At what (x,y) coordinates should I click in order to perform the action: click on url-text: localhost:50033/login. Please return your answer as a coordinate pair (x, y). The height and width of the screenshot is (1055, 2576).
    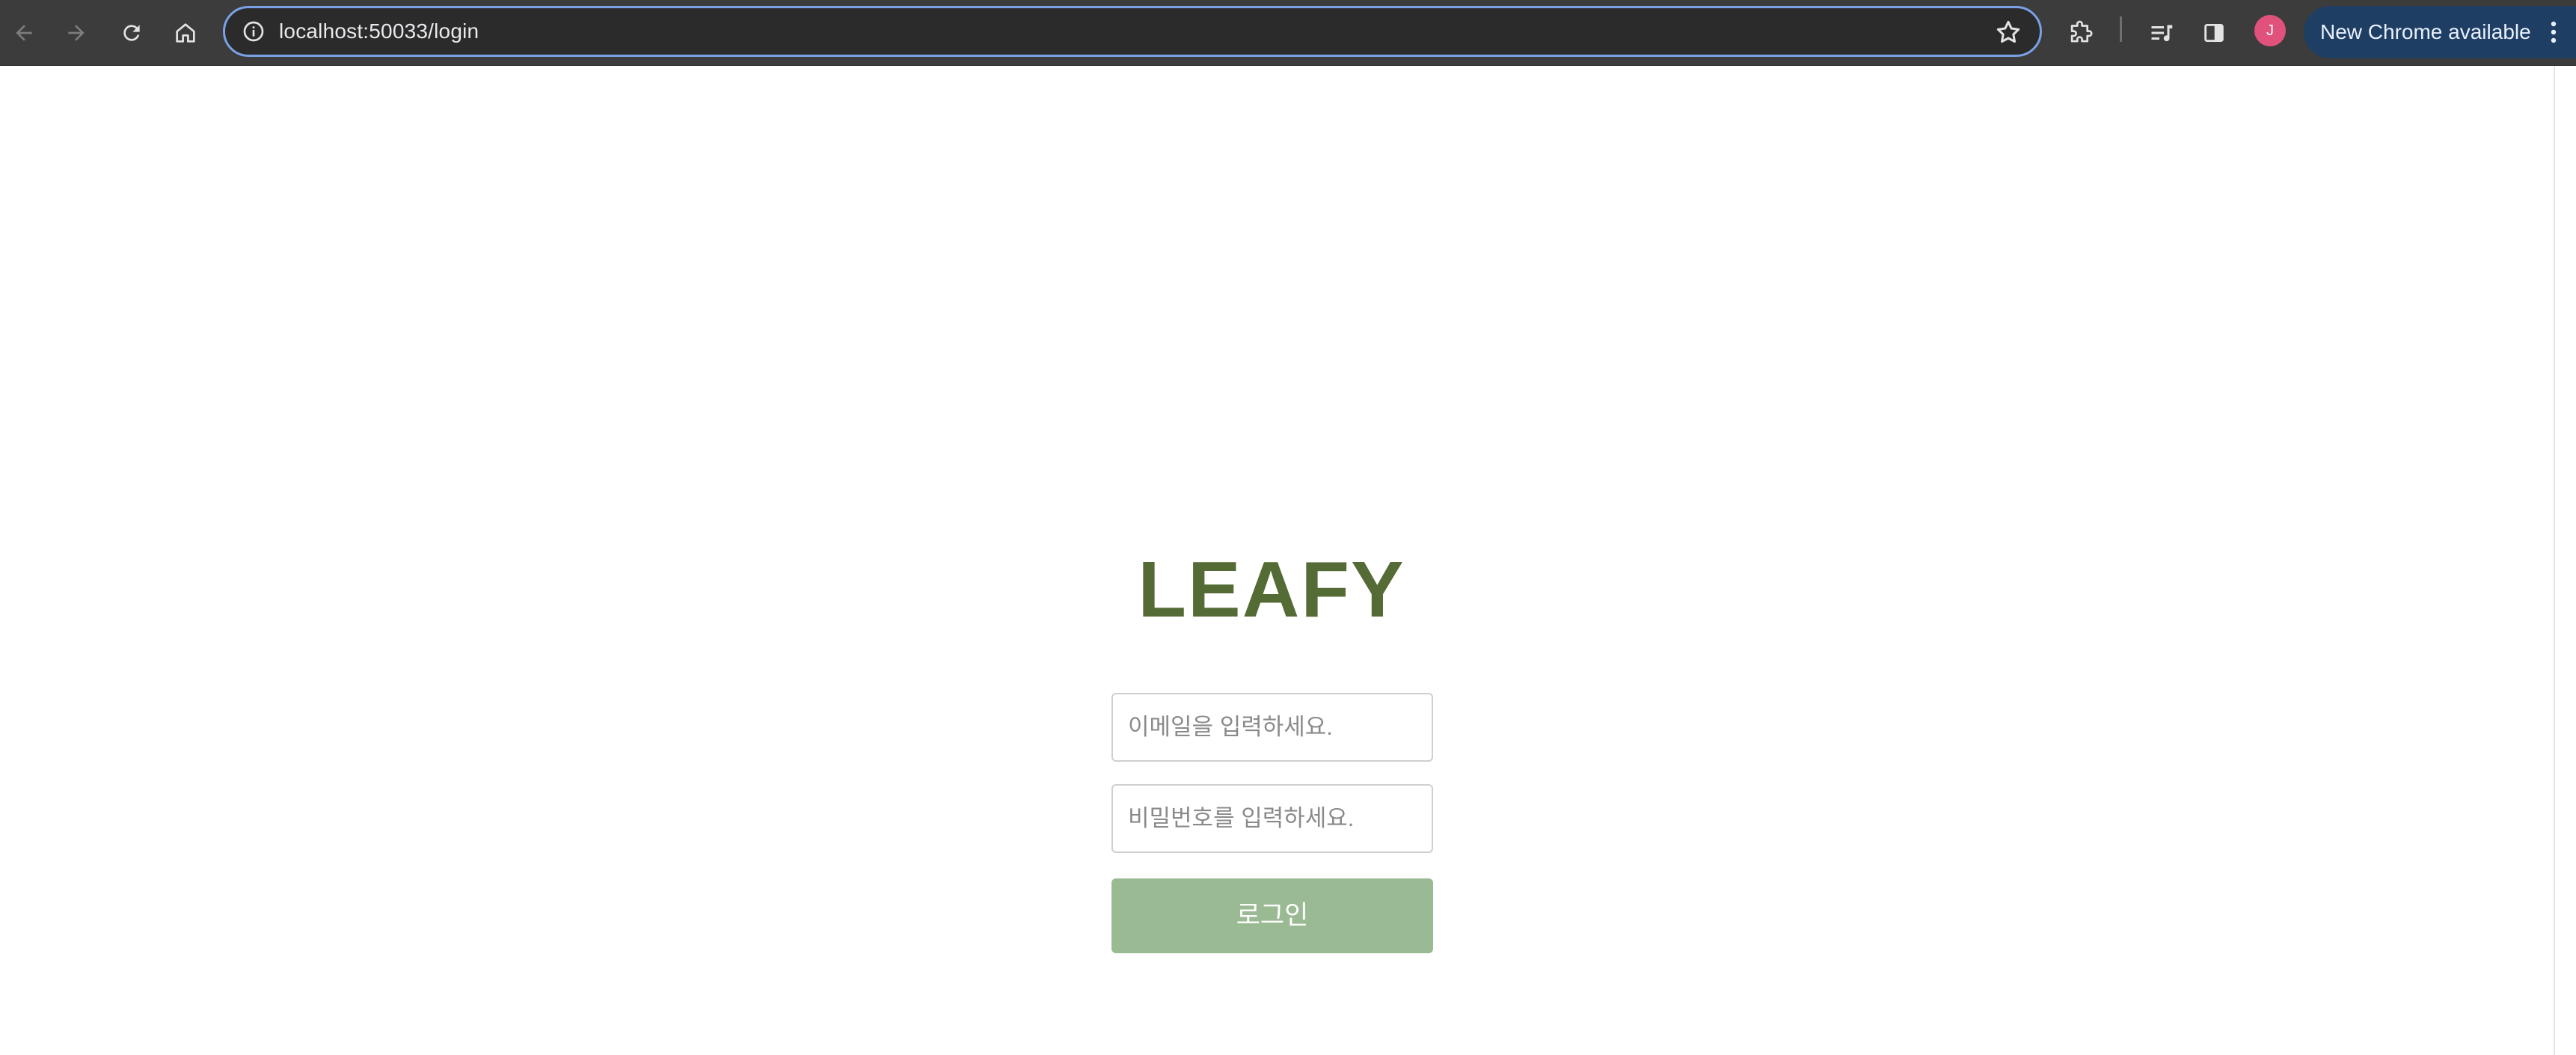
    Looking at the image, I should click on (379, 32).